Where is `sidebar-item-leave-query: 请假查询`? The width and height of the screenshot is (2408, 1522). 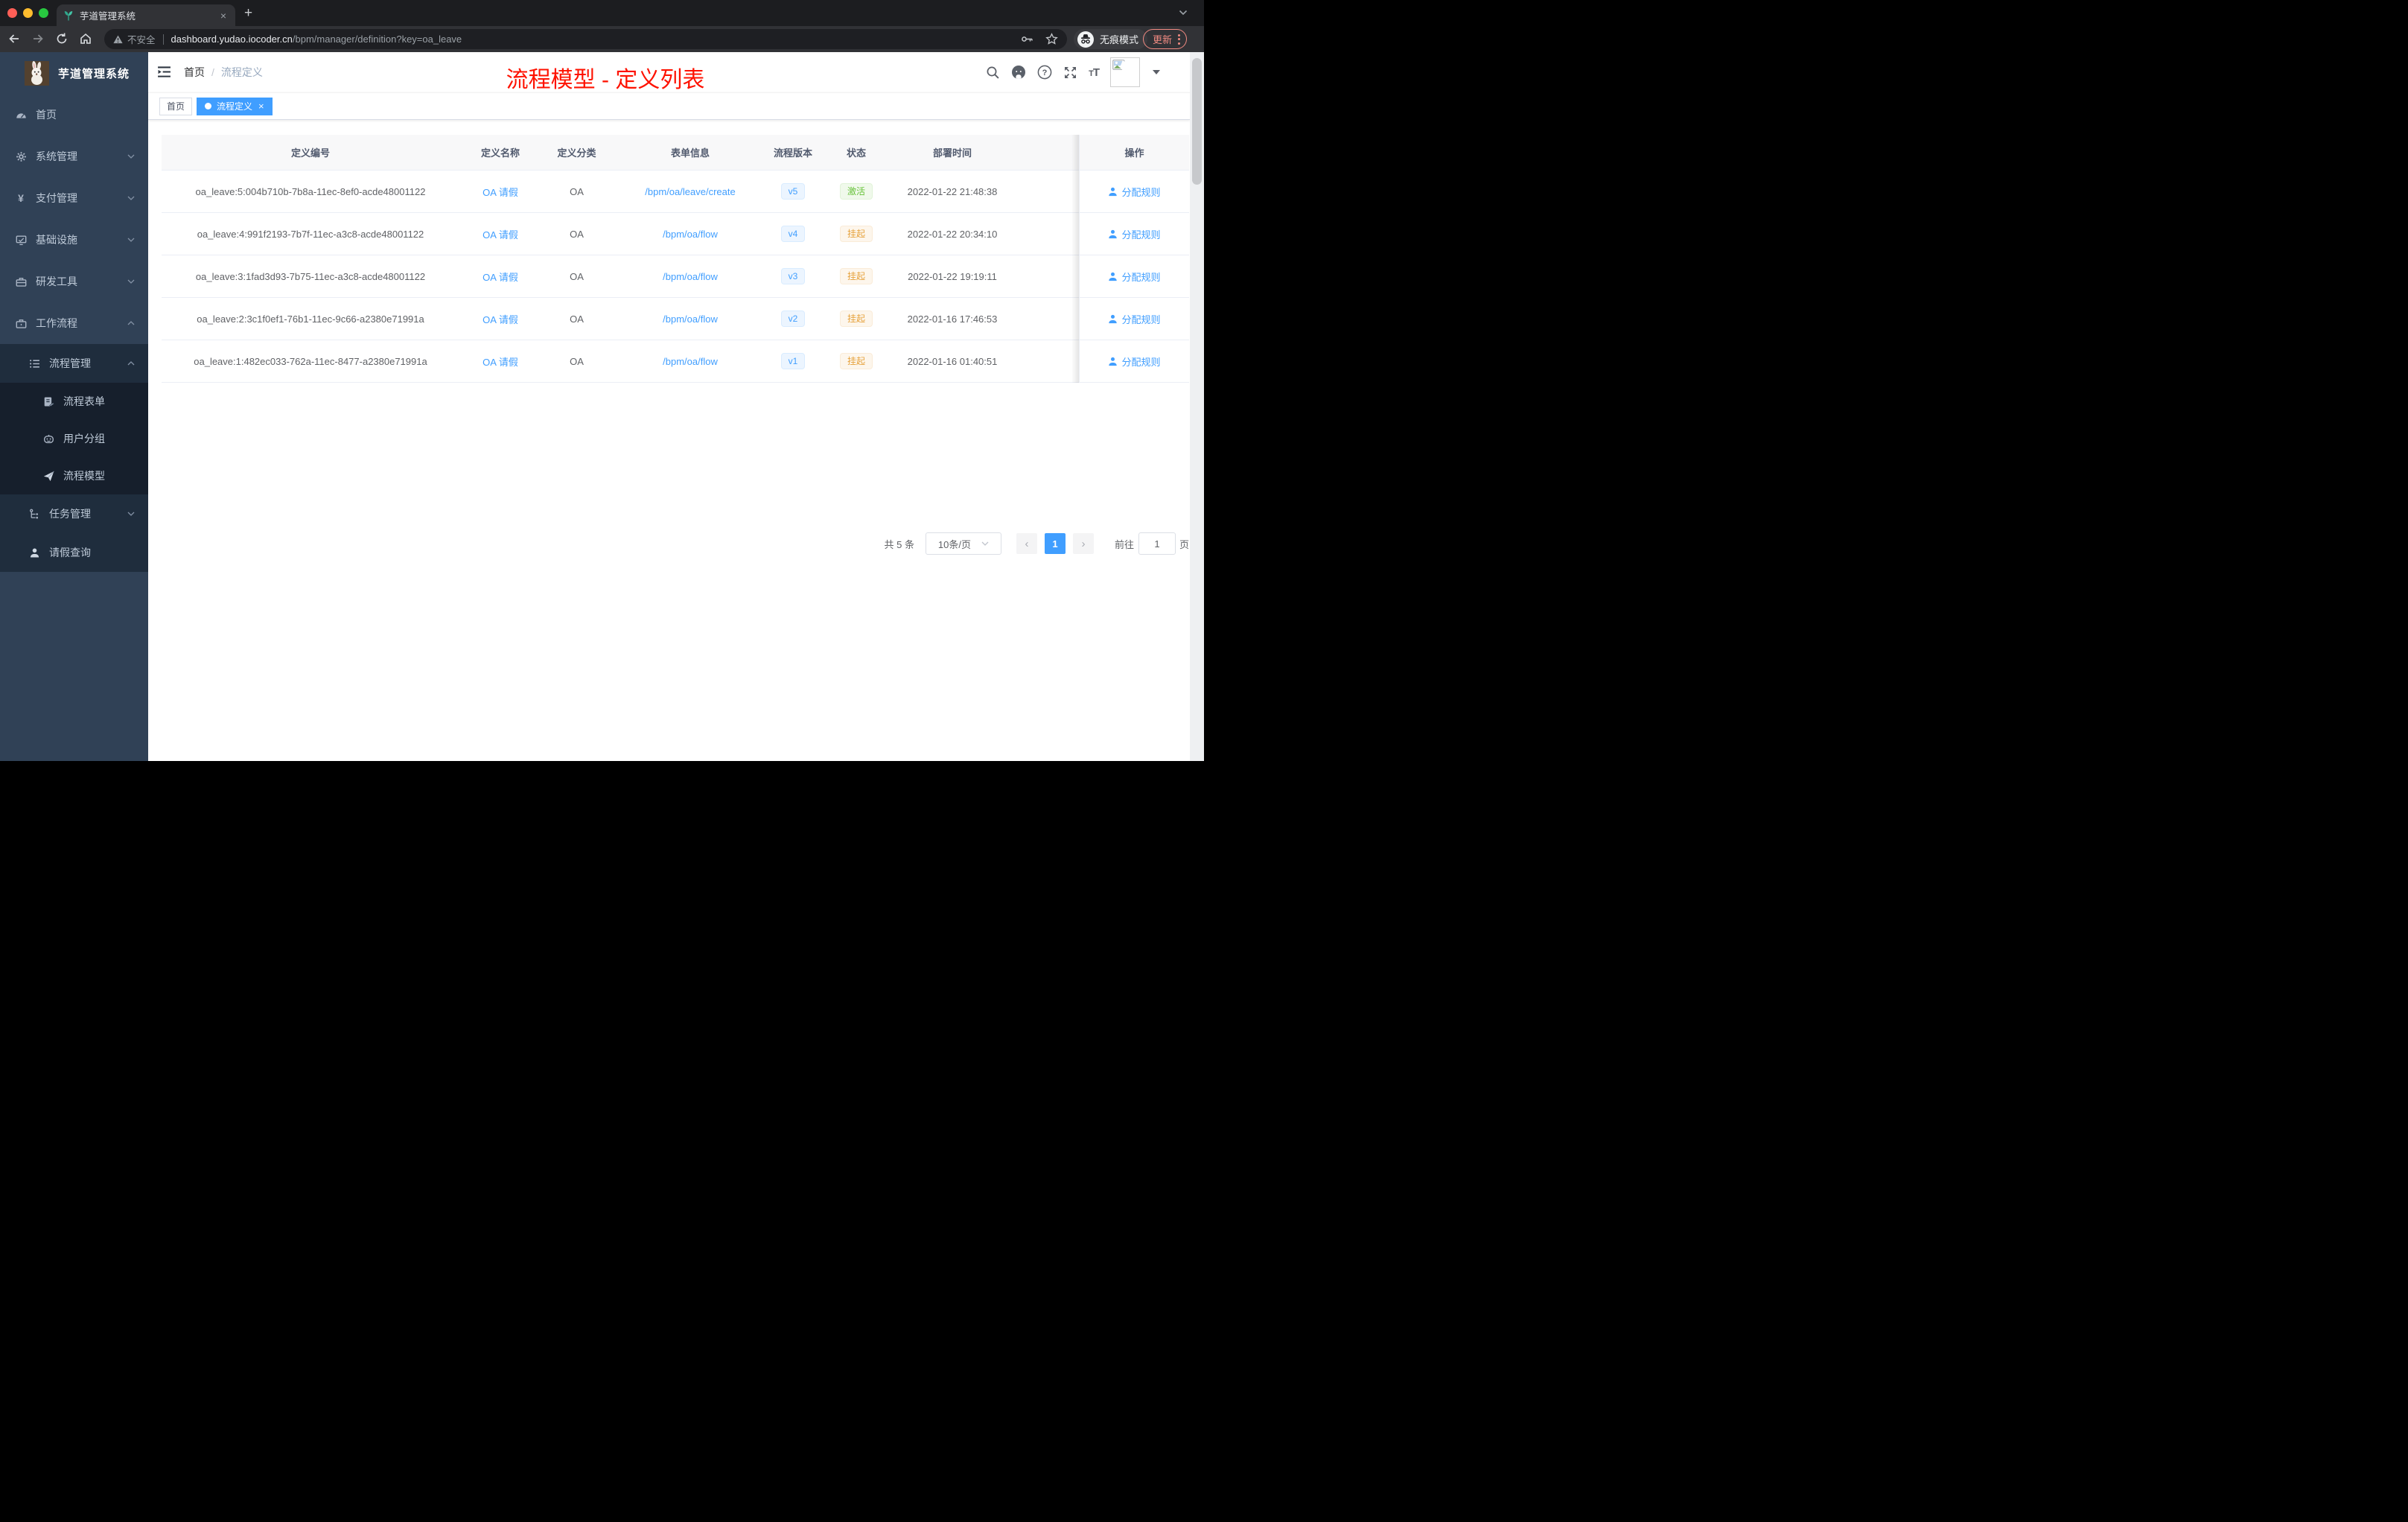 sidebar-item-leave-query: 请假查询 is located at coordinates (74, 552).